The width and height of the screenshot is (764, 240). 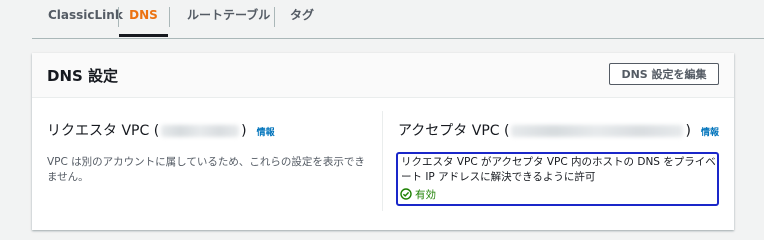 I want to click on status-enabled: 有効, so click(x=418, y=194).